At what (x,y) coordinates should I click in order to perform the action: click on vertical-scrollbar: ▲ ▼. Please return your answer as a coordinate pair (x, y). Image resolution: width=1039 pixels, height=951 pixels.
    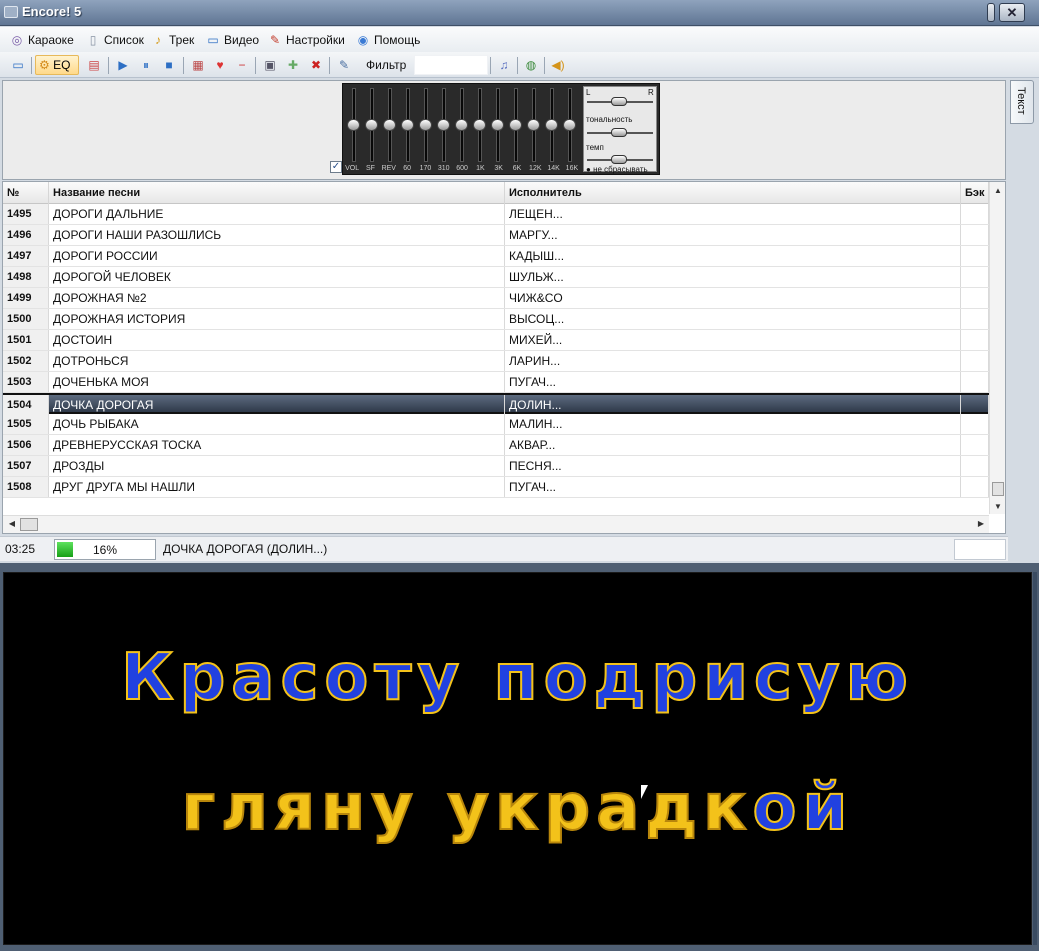
    Looking at the image, I should click on (997, 348).